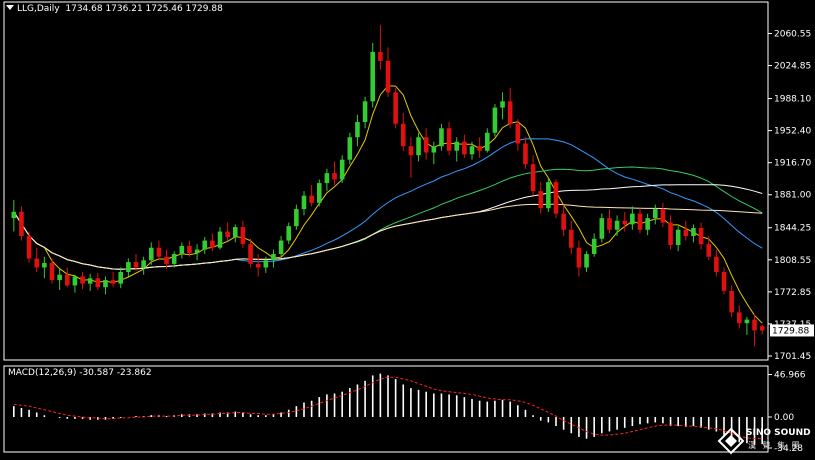 The image size is (815, 460). Describe the element at coordinates (38, 9) in the screenshot. I see `symbol-label: LLG,Daily` at that location.